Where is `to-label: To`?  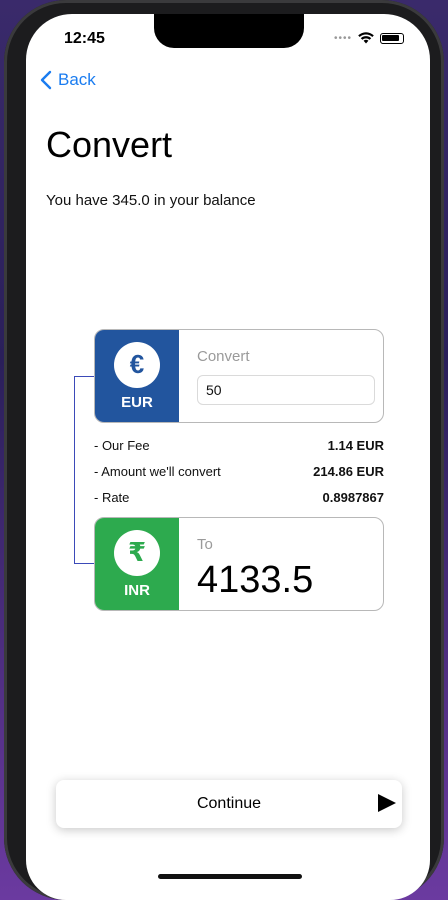 to-label: To is located at coordinates (205, 544).